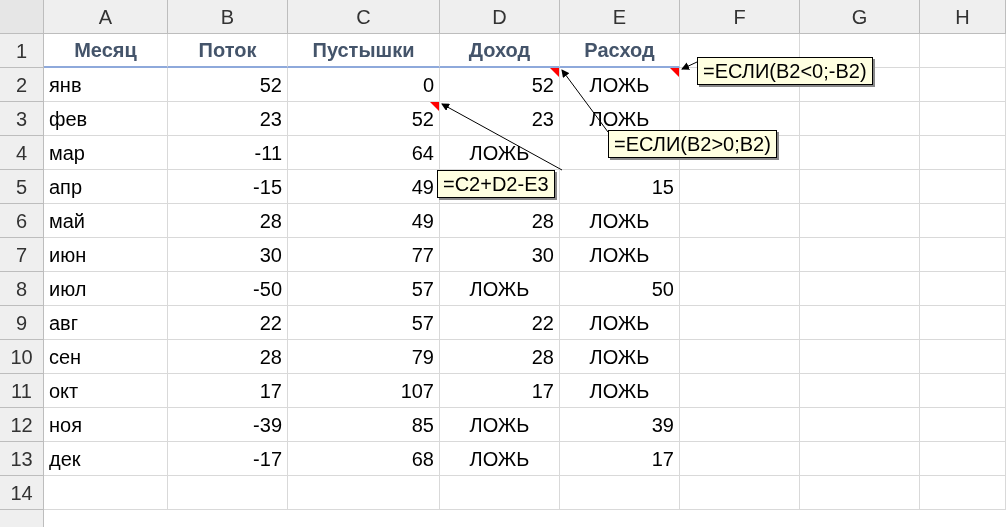 This screenshot has height=527, width=1006. What do you see at coordinates (620, 425) in the screenshot?
I see `table-cell: 39` at bounding box center [620, 425].